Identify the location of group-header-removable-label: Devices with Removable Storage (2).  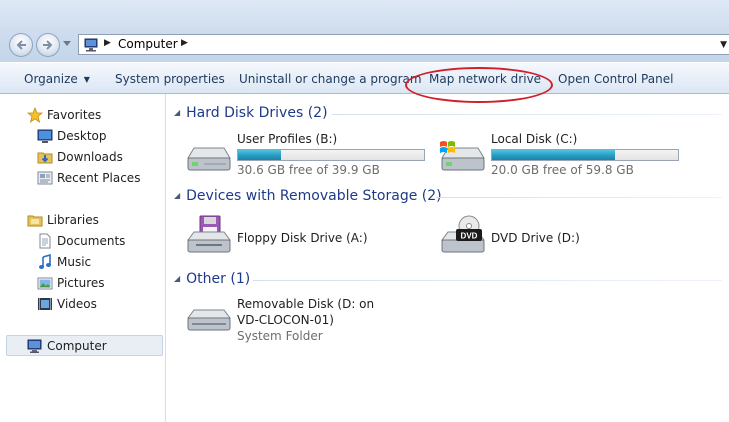
(314, 196).